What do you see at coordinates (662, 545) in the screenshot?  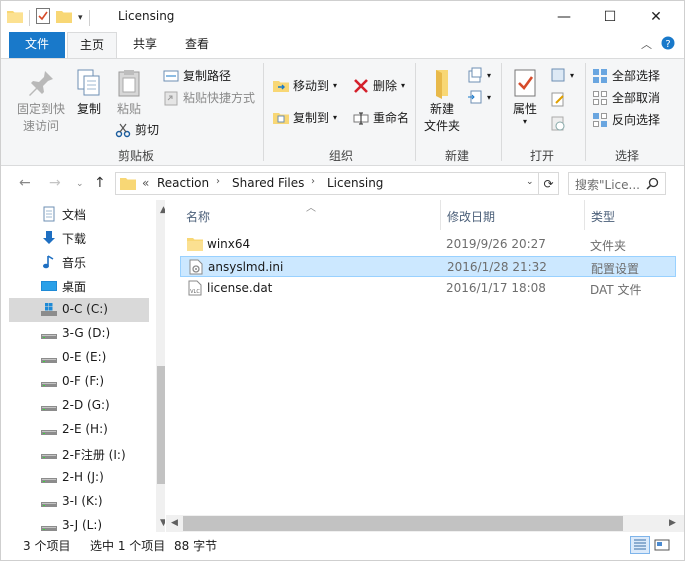 I see `large-icons-view-icon` at bounding box center [662, 545].